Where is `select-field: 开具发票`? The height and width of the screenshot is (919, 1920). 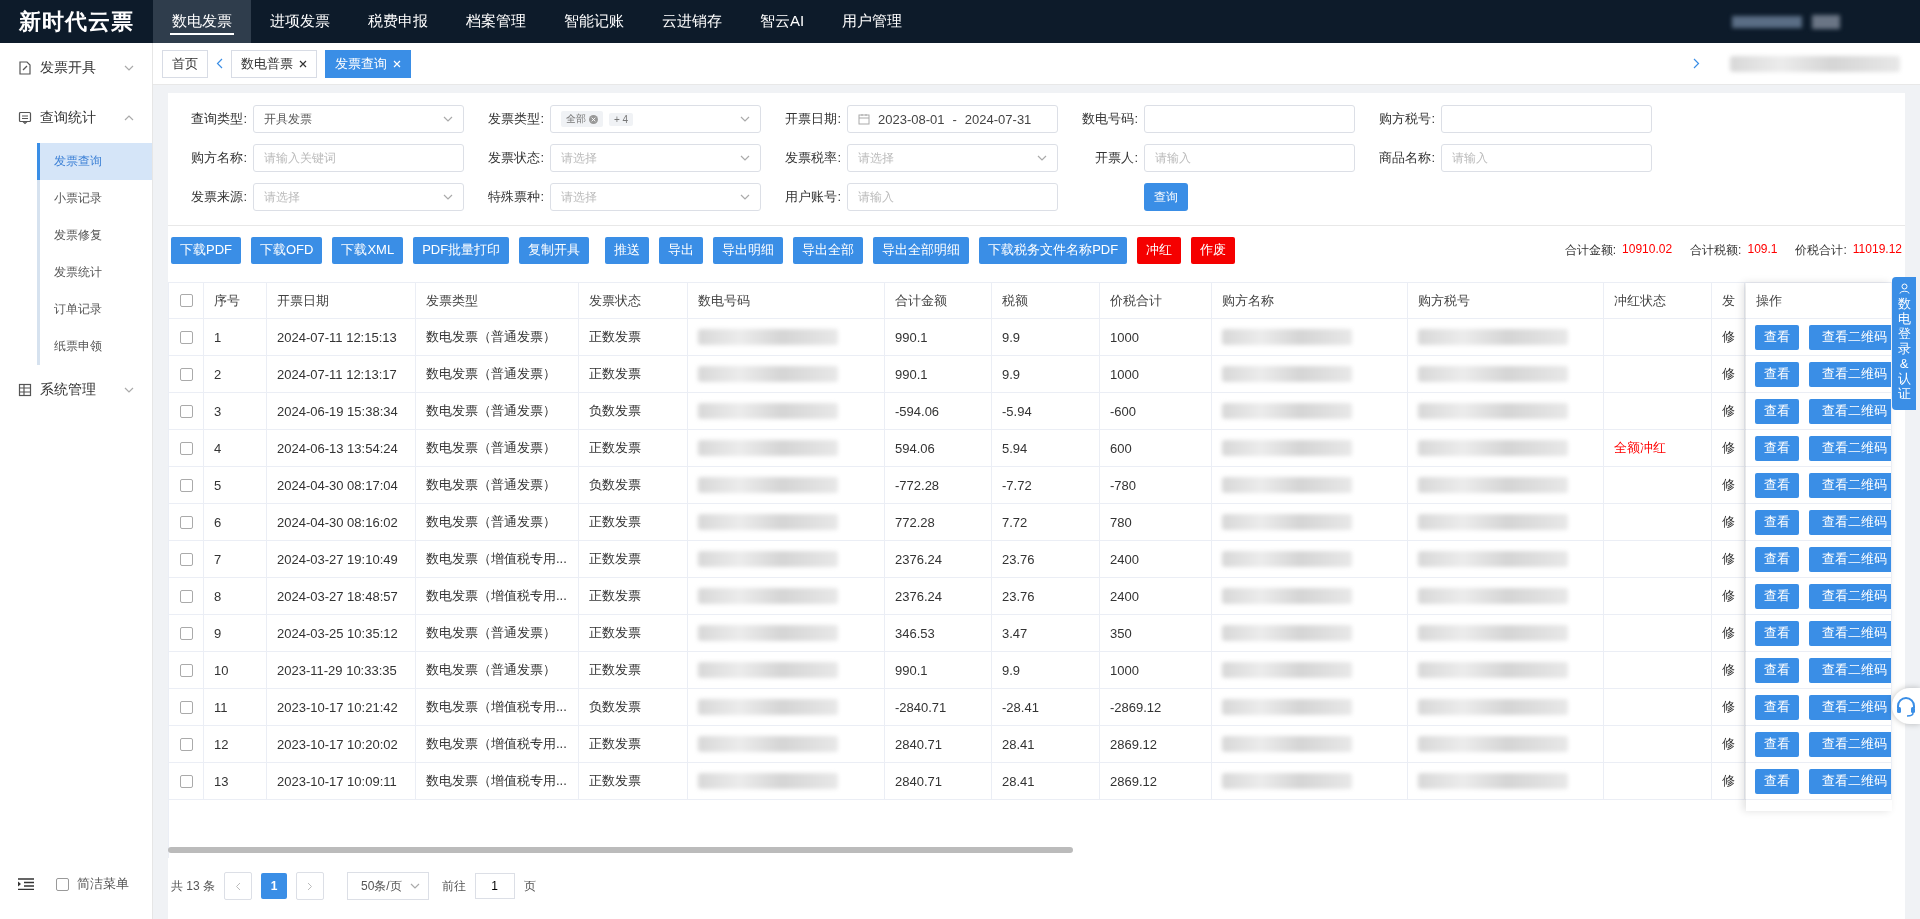 select-field: 开具发票 is located at coordinates (358, 119).